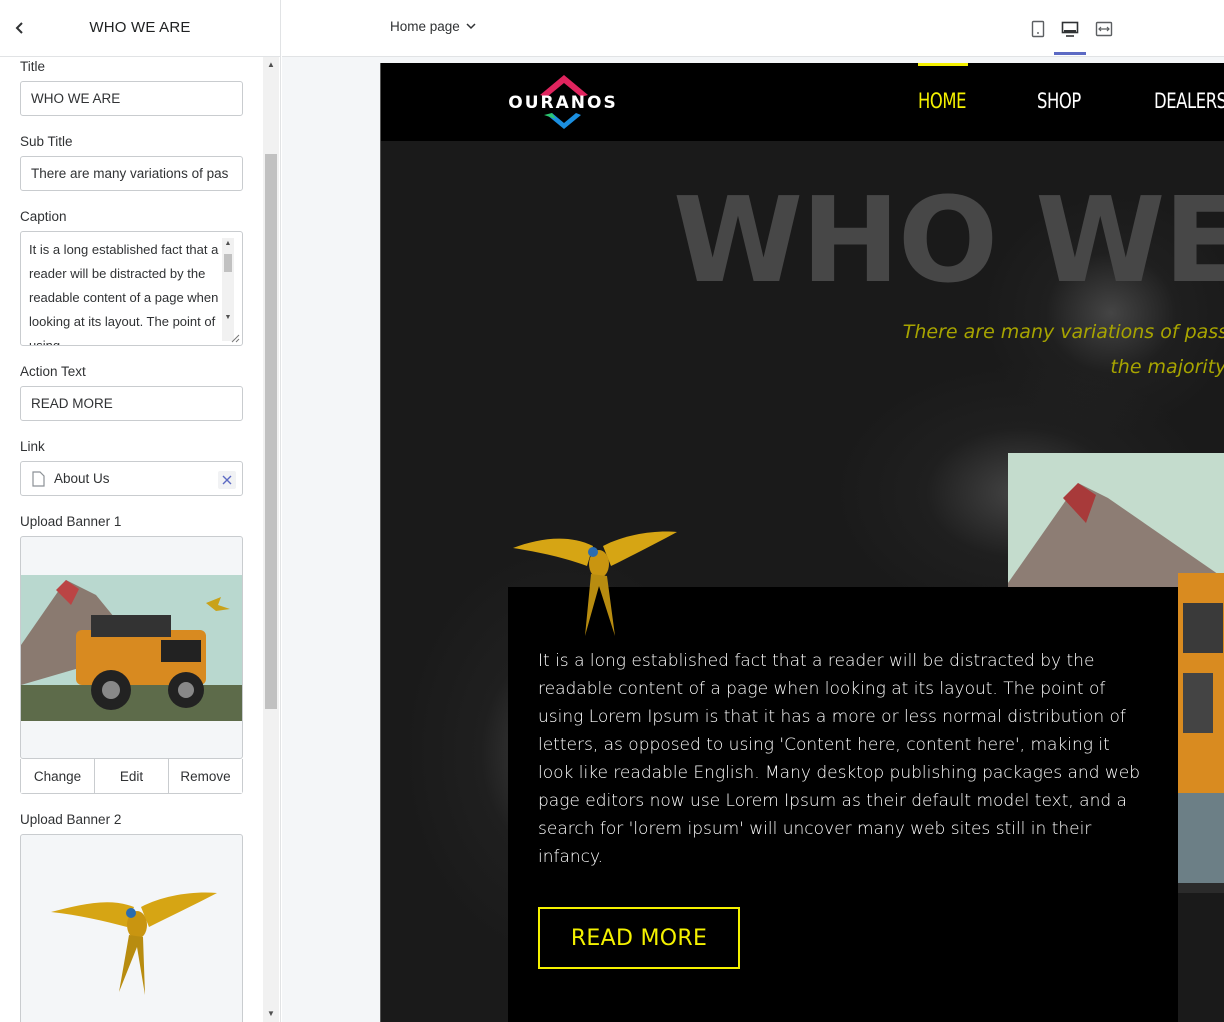 The image size is (1224, 1022). What do you see at coordinates (134, 943) in the screenshot?
I see `parrot-banner-thumbnail` at bounding box center [134, 943].